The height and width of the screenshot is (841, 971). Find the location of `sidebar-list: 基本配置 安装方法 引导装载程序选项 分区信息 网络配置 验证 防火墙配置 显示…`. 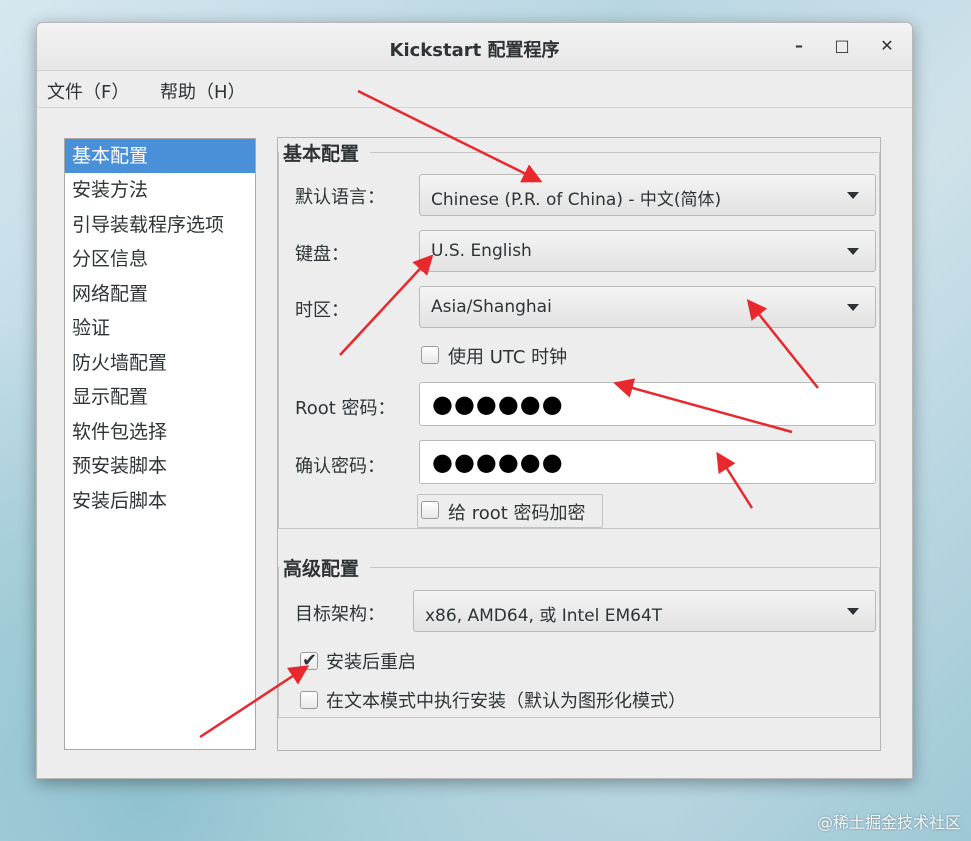

sidebar-list: 基本配置 安装方法 引导装载程序选项 分区信息 网络配置 验证 防火墙配置 显示… is located at coordinates (160, 444).